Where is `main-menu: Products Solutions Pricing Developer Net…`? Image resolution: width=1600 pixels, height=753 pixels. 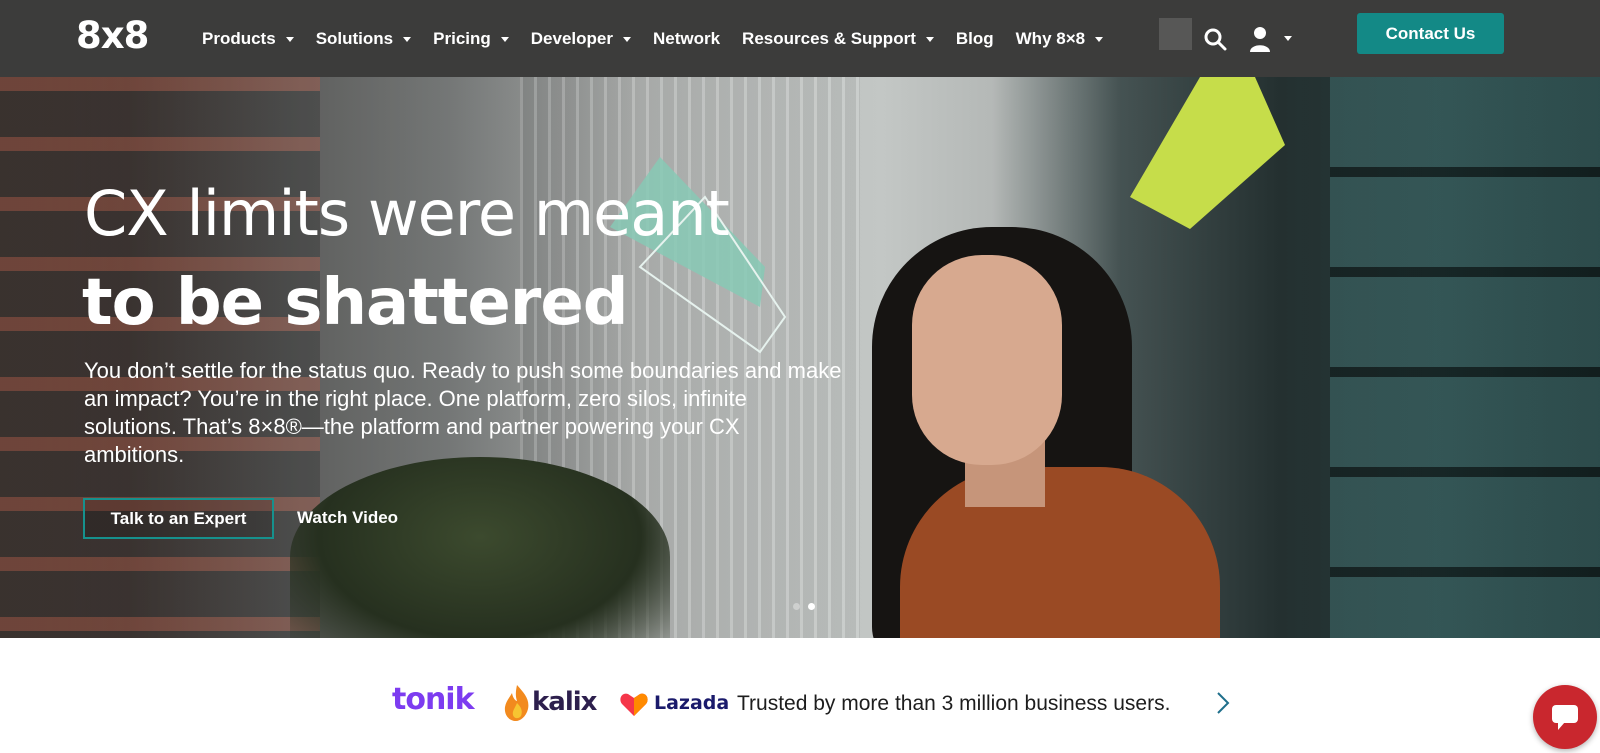
main-menu: Products Solutions Pricing Developer Net… is located at coordinates (663, 39).